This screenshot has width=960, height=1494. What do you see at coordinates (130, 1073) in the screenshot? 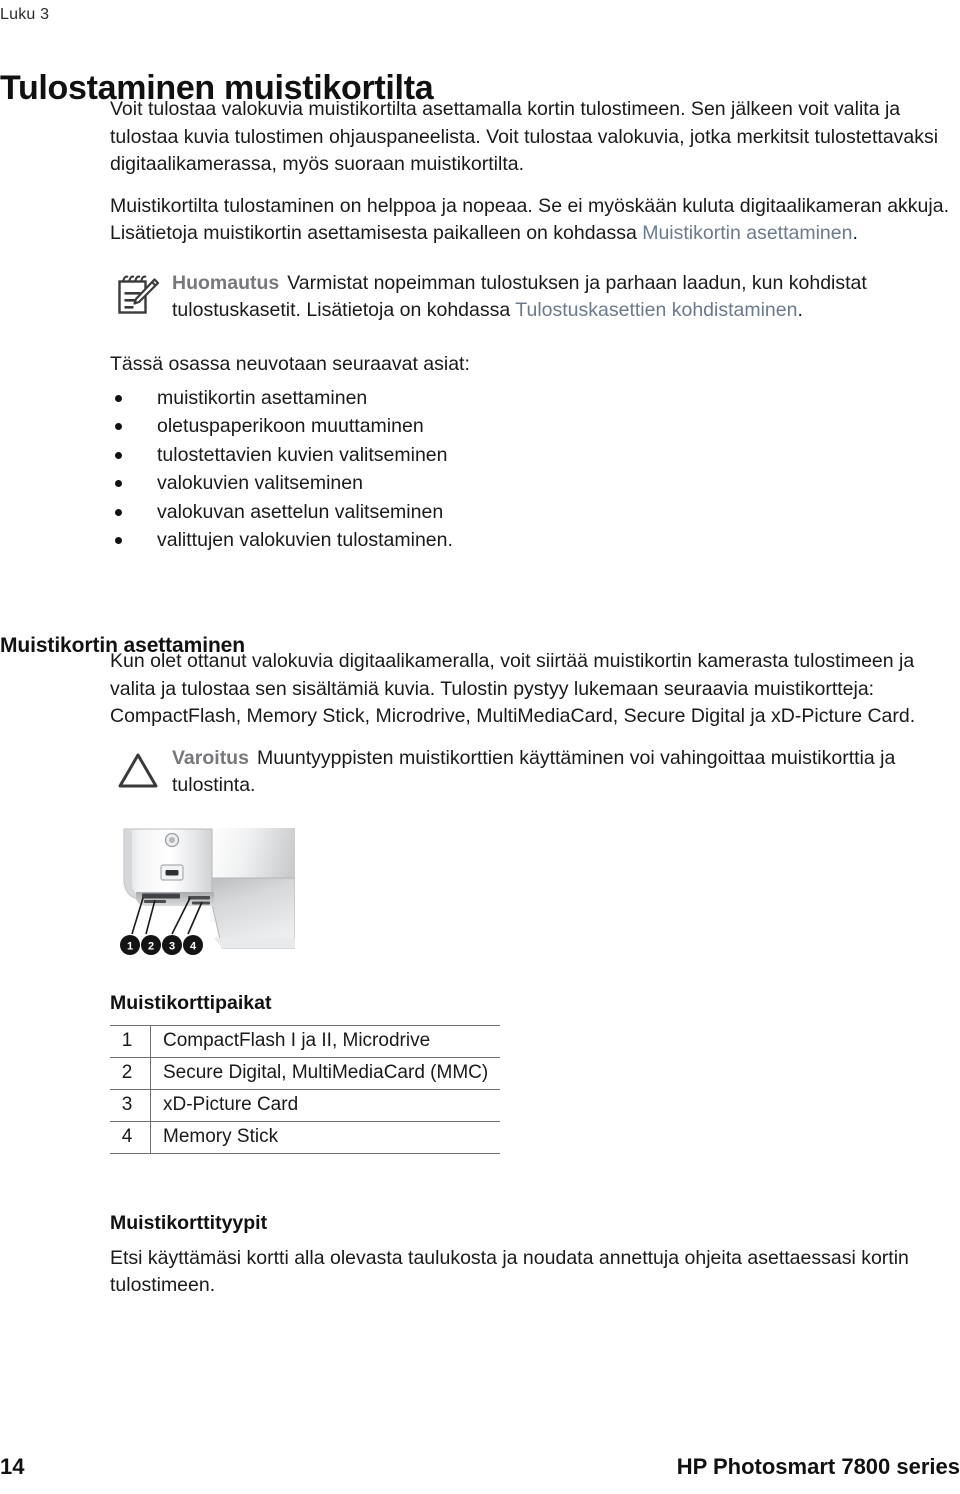
I see `table-cell-number: 2` at bounding box center [130, 1073].